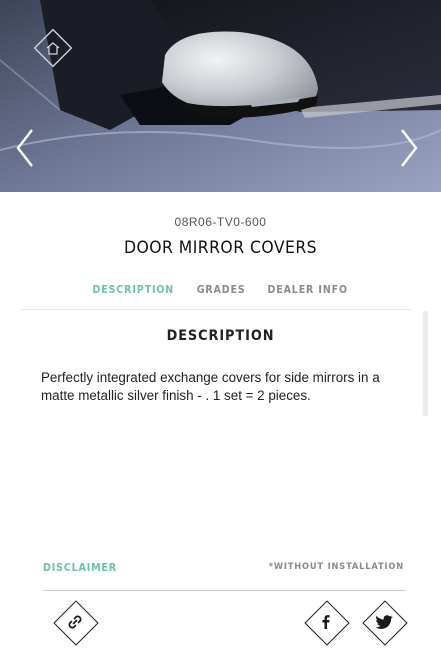 This screenshot has width=441, height=655. I want to click on tabs-divider, so click(216, 309).